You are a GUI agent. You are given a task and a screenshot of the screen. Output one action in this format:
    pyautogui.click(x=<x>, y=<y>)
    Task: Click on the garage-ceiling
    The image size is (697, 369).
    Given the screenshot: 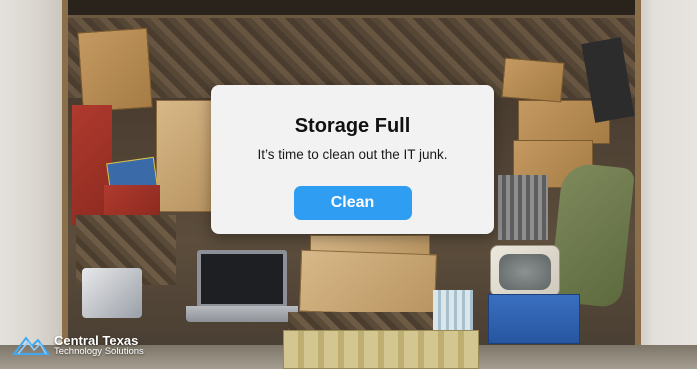 What is the action you would take?
    pyautogui.click(x=351, y=9)
    